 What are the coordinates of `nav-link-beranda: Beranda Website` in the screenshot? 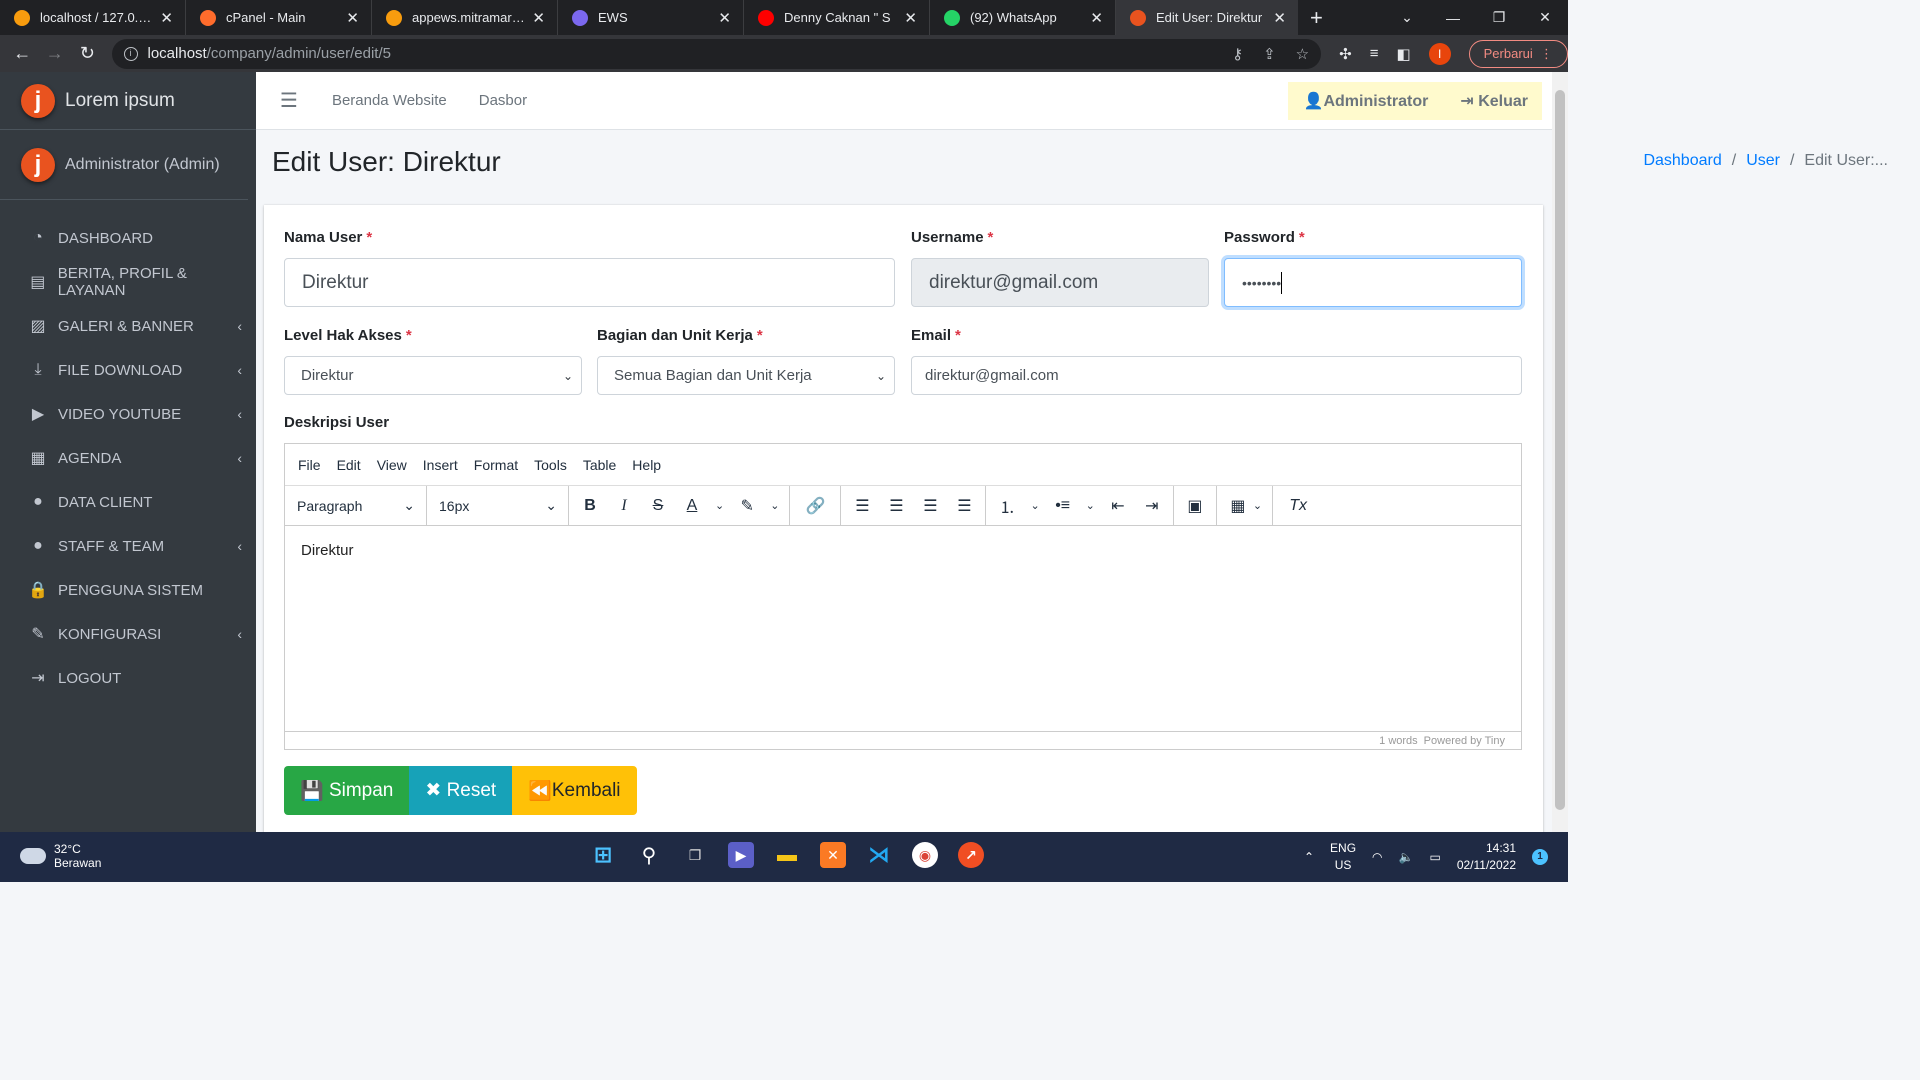 It's located at (389, 100).